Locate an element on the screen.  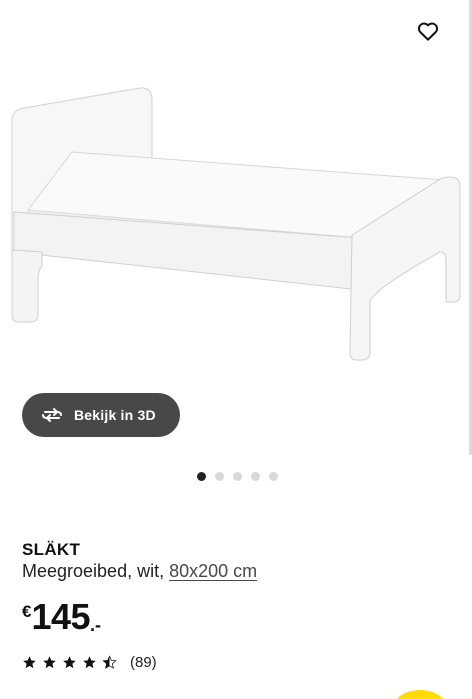
star-half-icon is located at coordinates (109, 662).